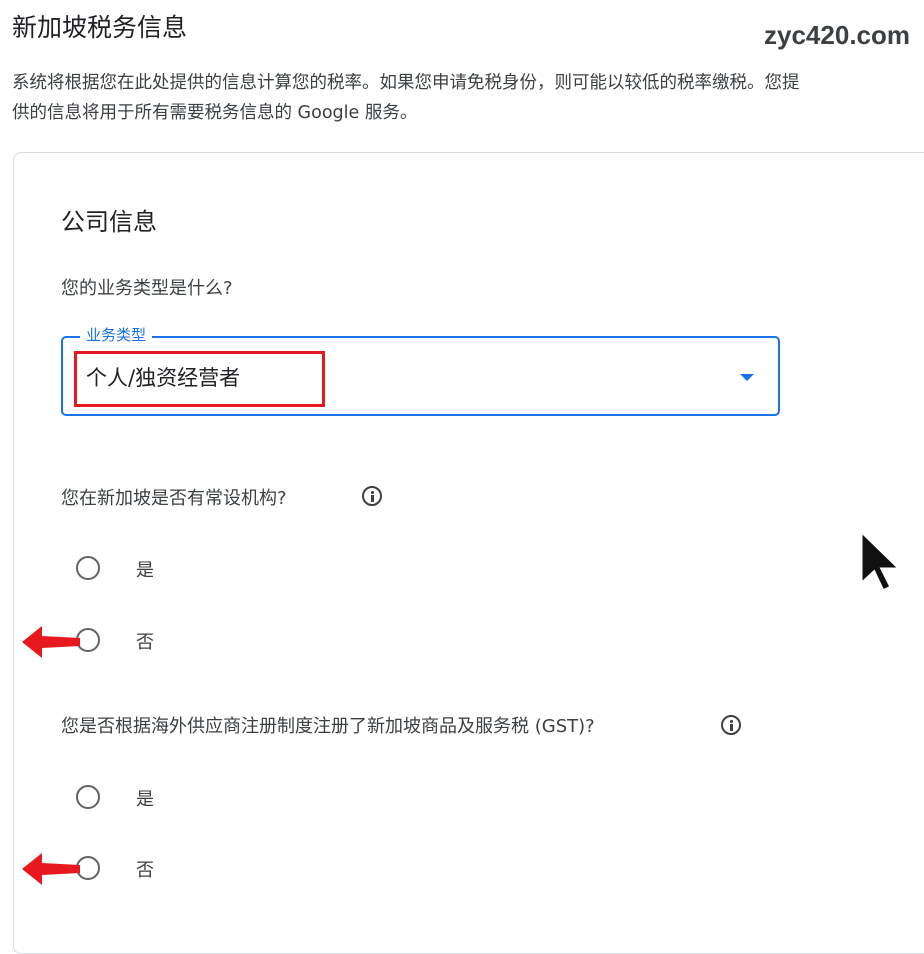 This screenshot has height=954, width=924. I want to click on radio-gst-no-label: 否, so click(145, 870).